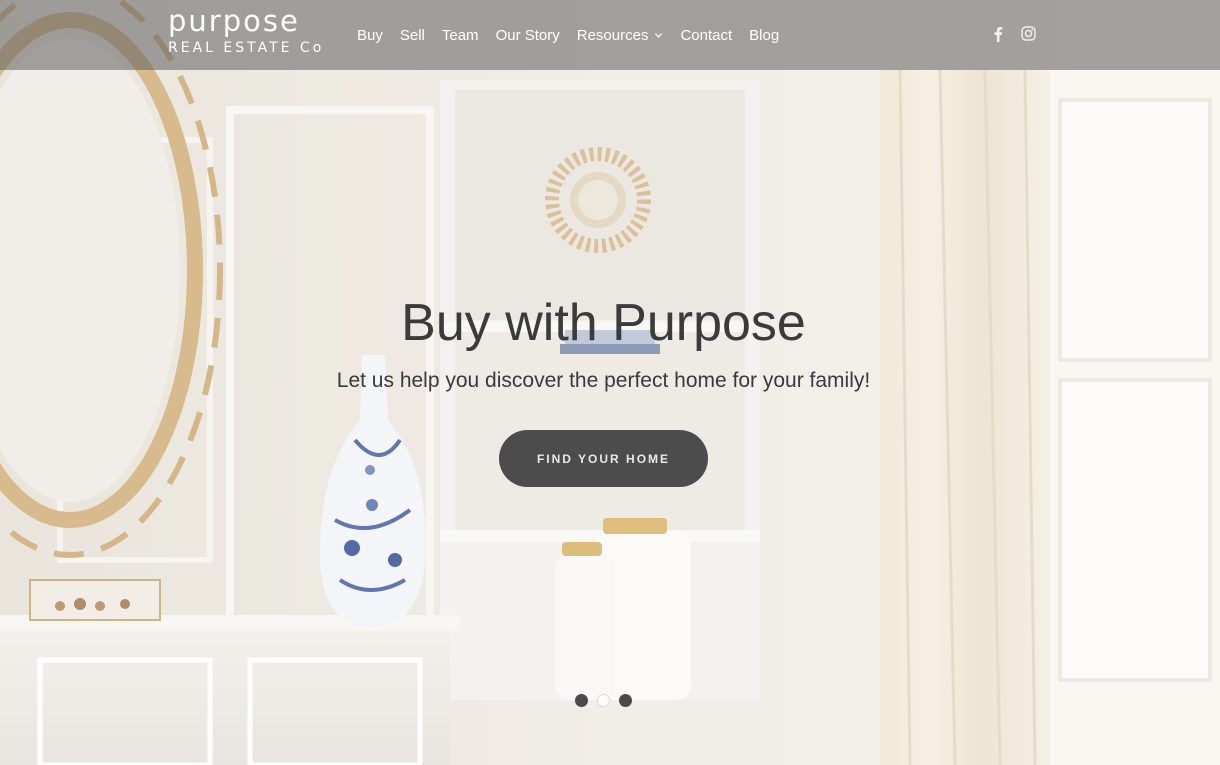  I want to click on nav-item-sell: Sell, so click(412, 35).